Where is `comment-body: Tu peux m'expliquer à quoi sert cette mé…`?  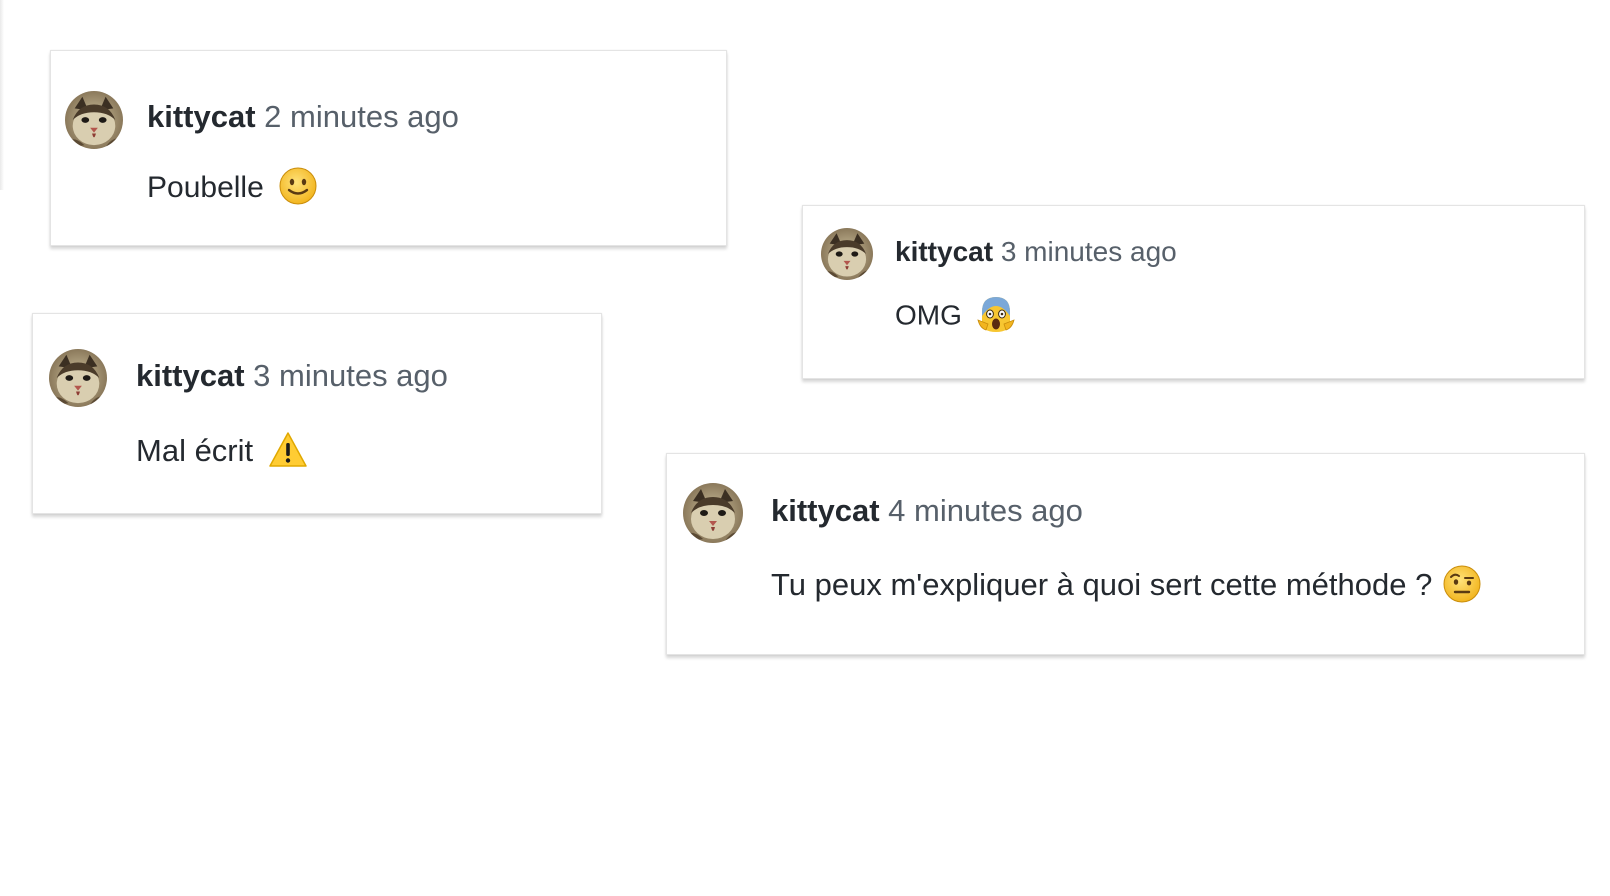 comment-body: Tu peux m'expliquer à quoi sert cette mé… is located at coordinates (1126, 587).